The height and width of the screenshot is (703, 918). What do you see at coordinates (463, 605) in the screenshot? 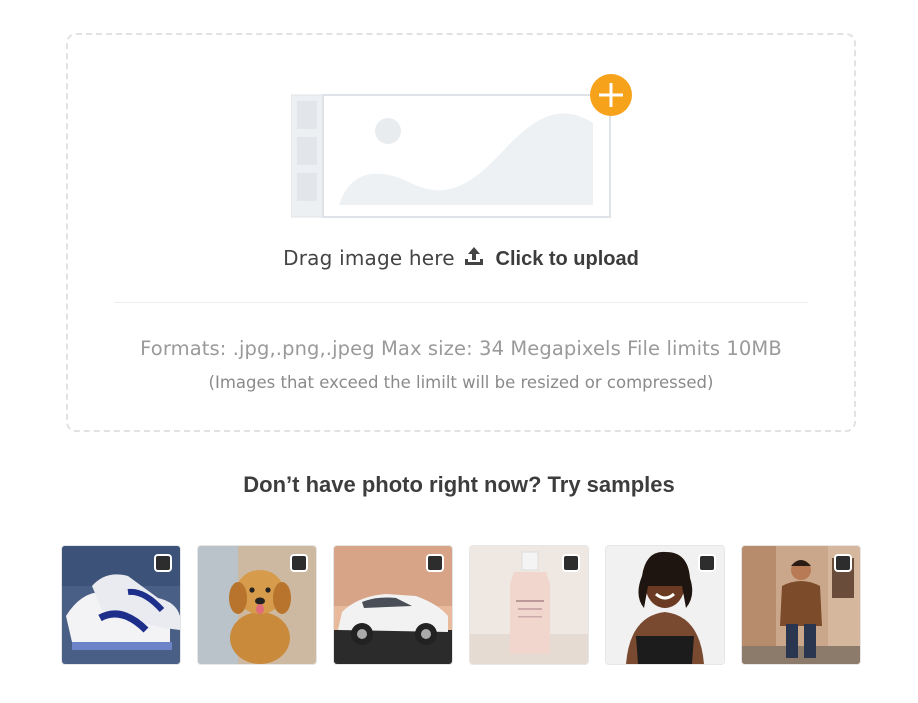
I see `sample-images` at bounding box center [463, 605].